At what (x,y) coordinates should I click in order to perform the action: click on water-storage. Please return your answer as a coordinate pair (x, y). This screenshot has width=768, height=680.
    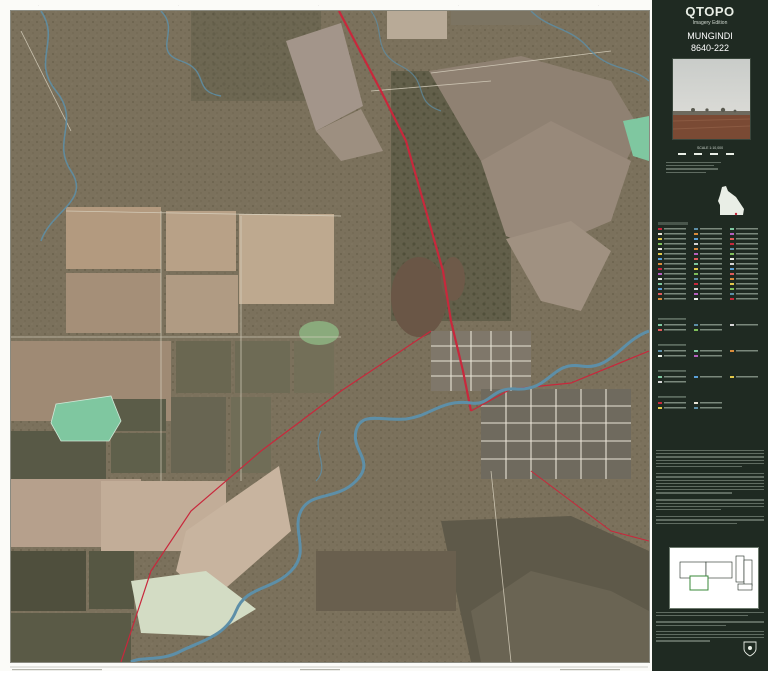
    Looking at the image, I should click on (319, 333).